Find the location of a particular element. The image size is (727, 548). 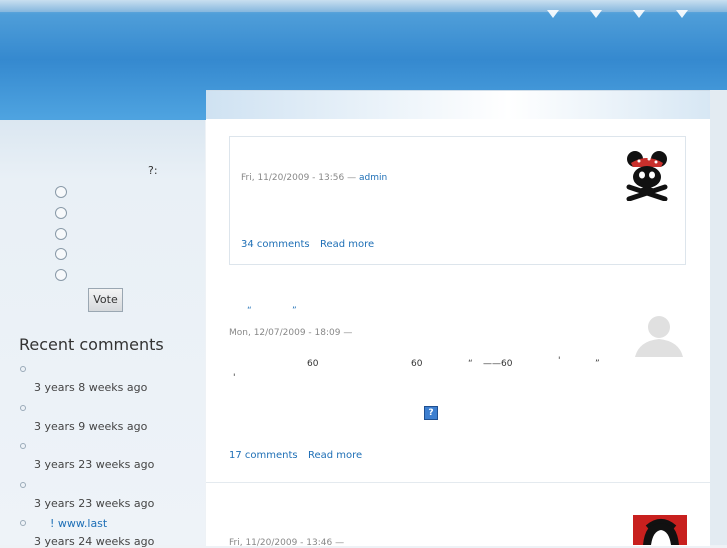

post-body-text: “ is located at coordinates (470, 364).